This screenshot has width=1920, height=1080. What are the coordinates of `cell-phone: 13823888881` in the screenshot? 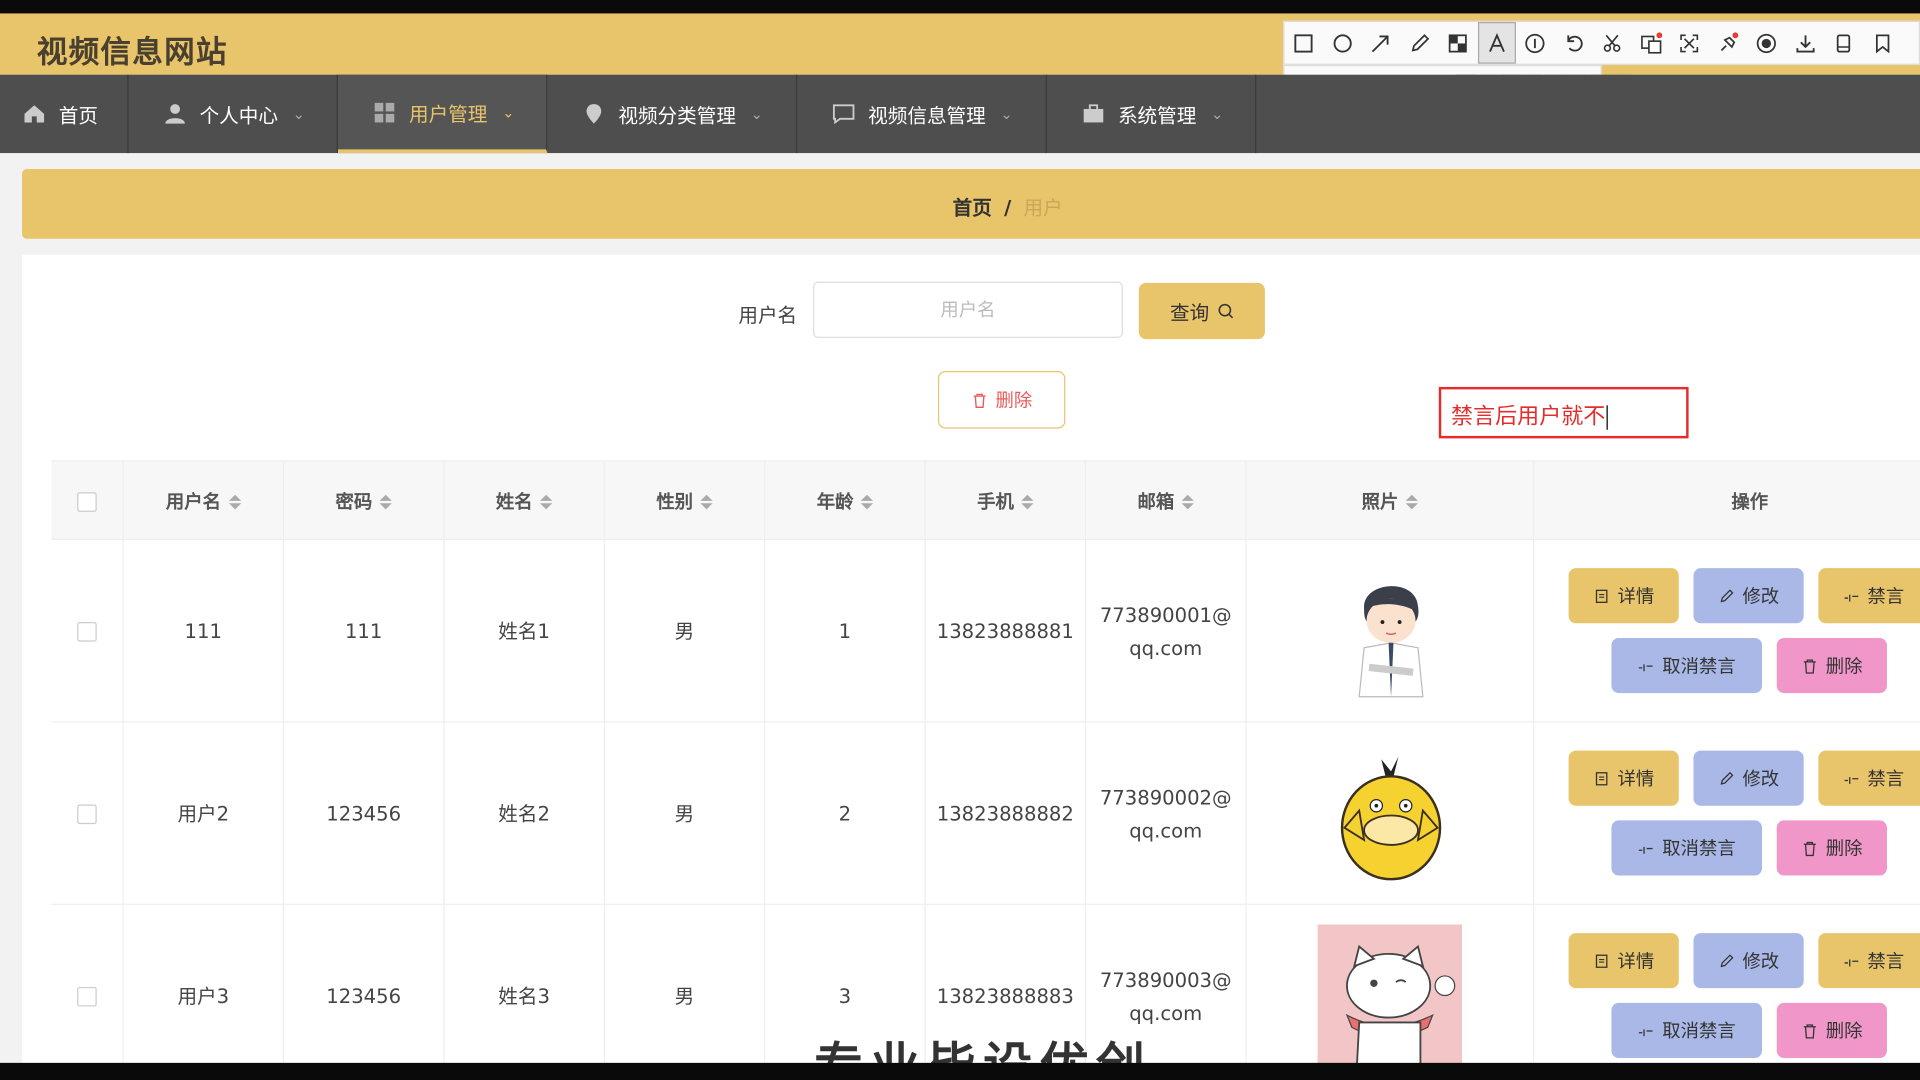 It's located at (1006, 631).